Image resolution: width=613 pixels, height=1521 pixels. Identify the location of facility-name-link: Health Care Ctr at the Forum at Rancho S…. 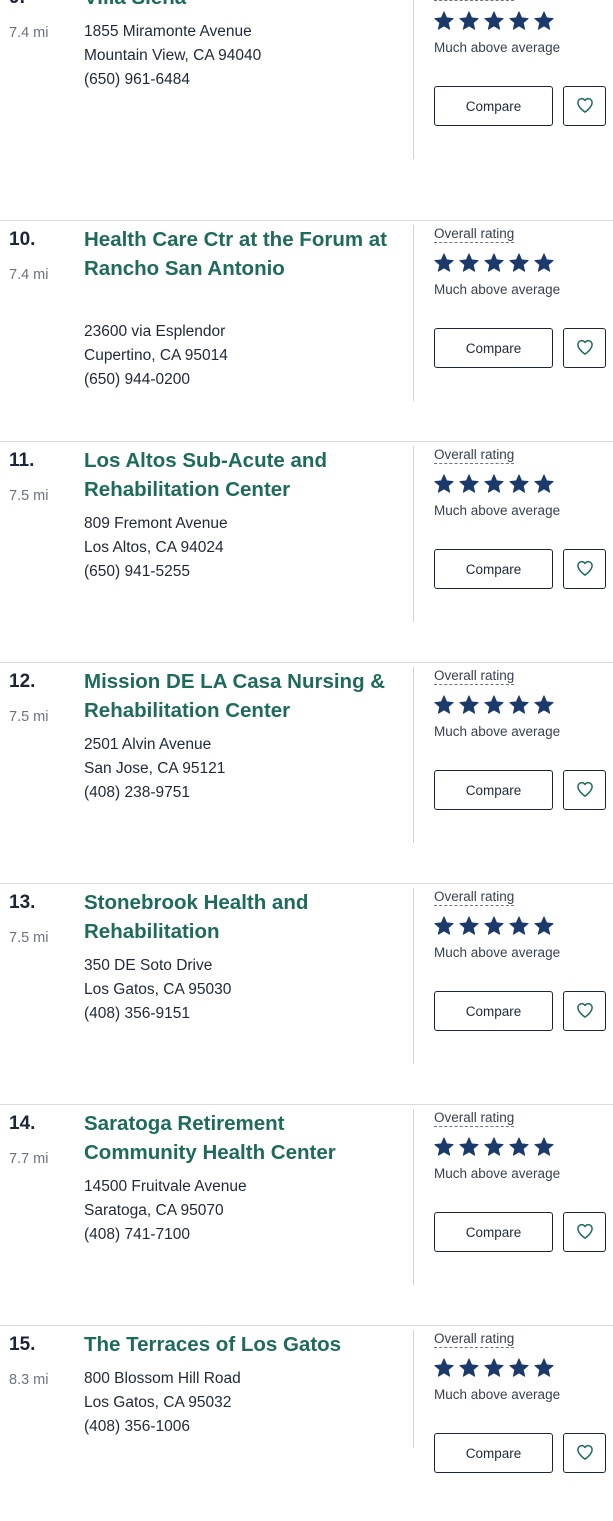
(239, 254).